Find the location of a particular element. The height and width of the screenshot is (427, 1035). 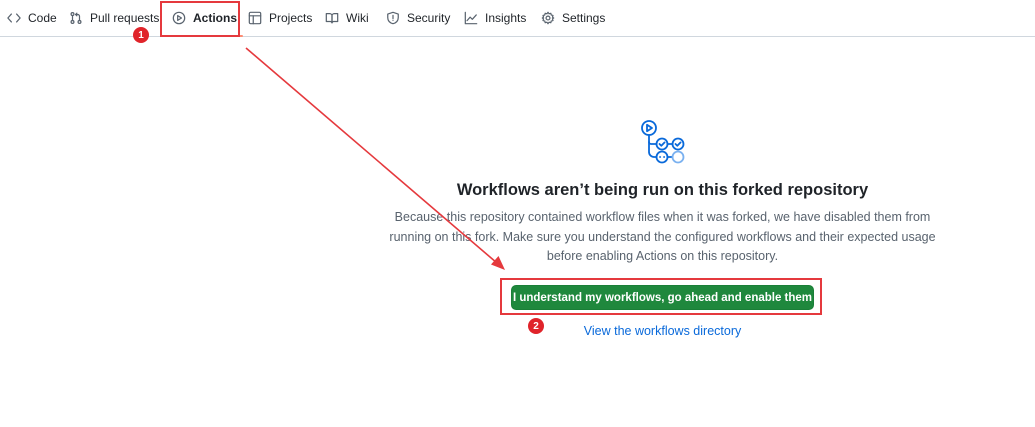

tab-label: Settings is located at coordinates (584, 18).